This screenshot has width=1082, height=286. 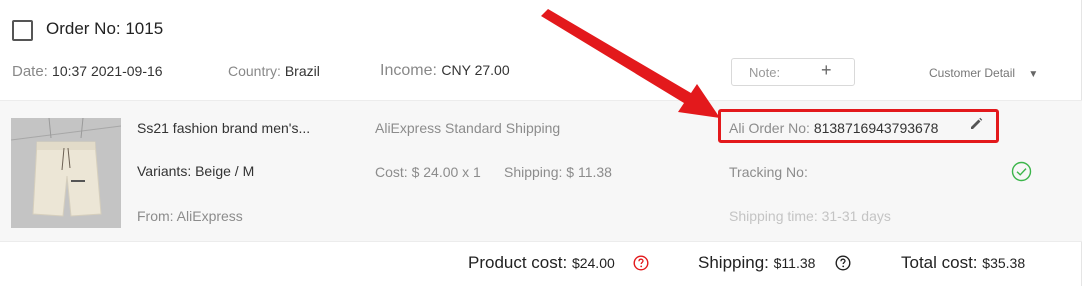 I want to click on order-number: Order No: 1015, so click(x=105, y=28).